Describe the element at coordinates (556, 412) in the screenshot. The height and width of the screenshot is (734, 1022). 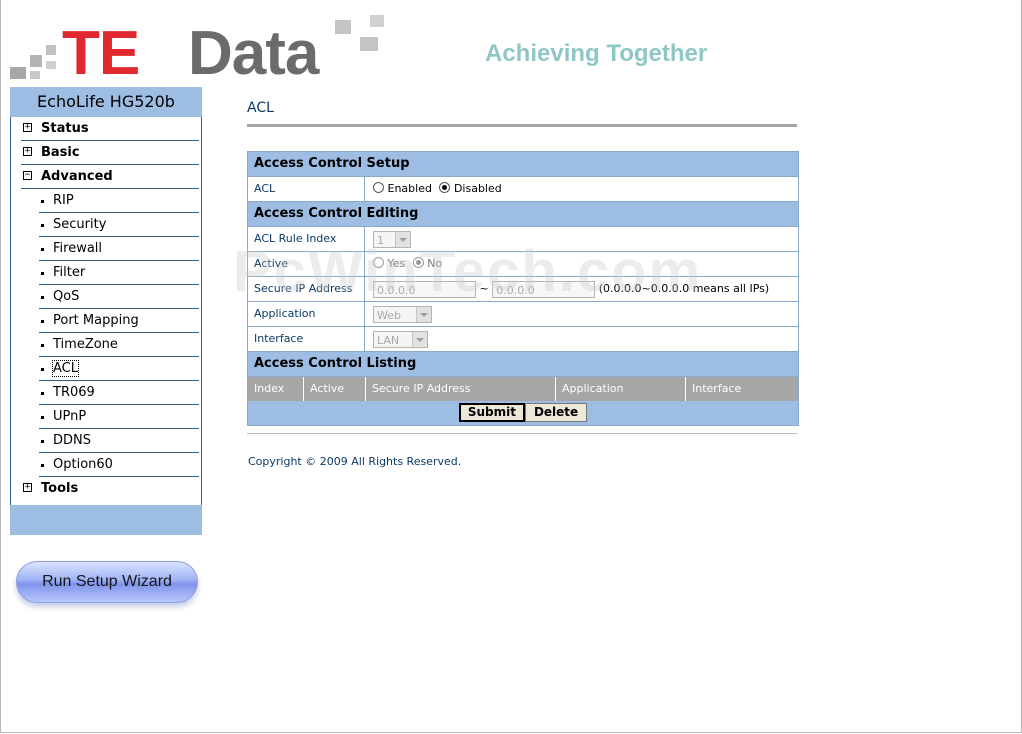
I see `delete-button: Delete` at that location.